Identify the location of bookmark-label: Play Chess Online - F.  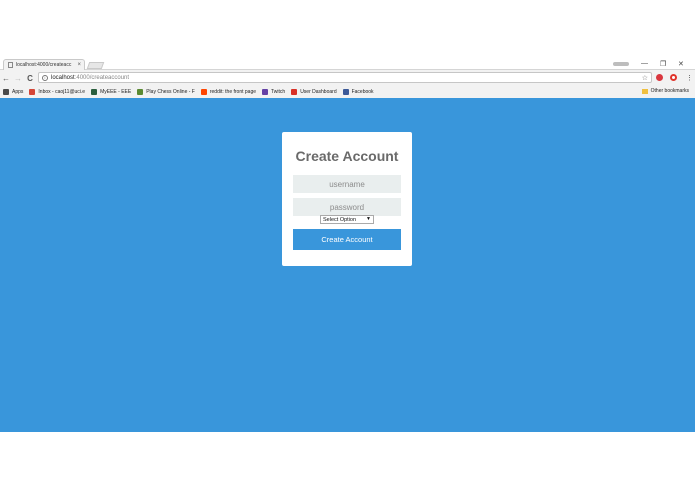
(170, 91).